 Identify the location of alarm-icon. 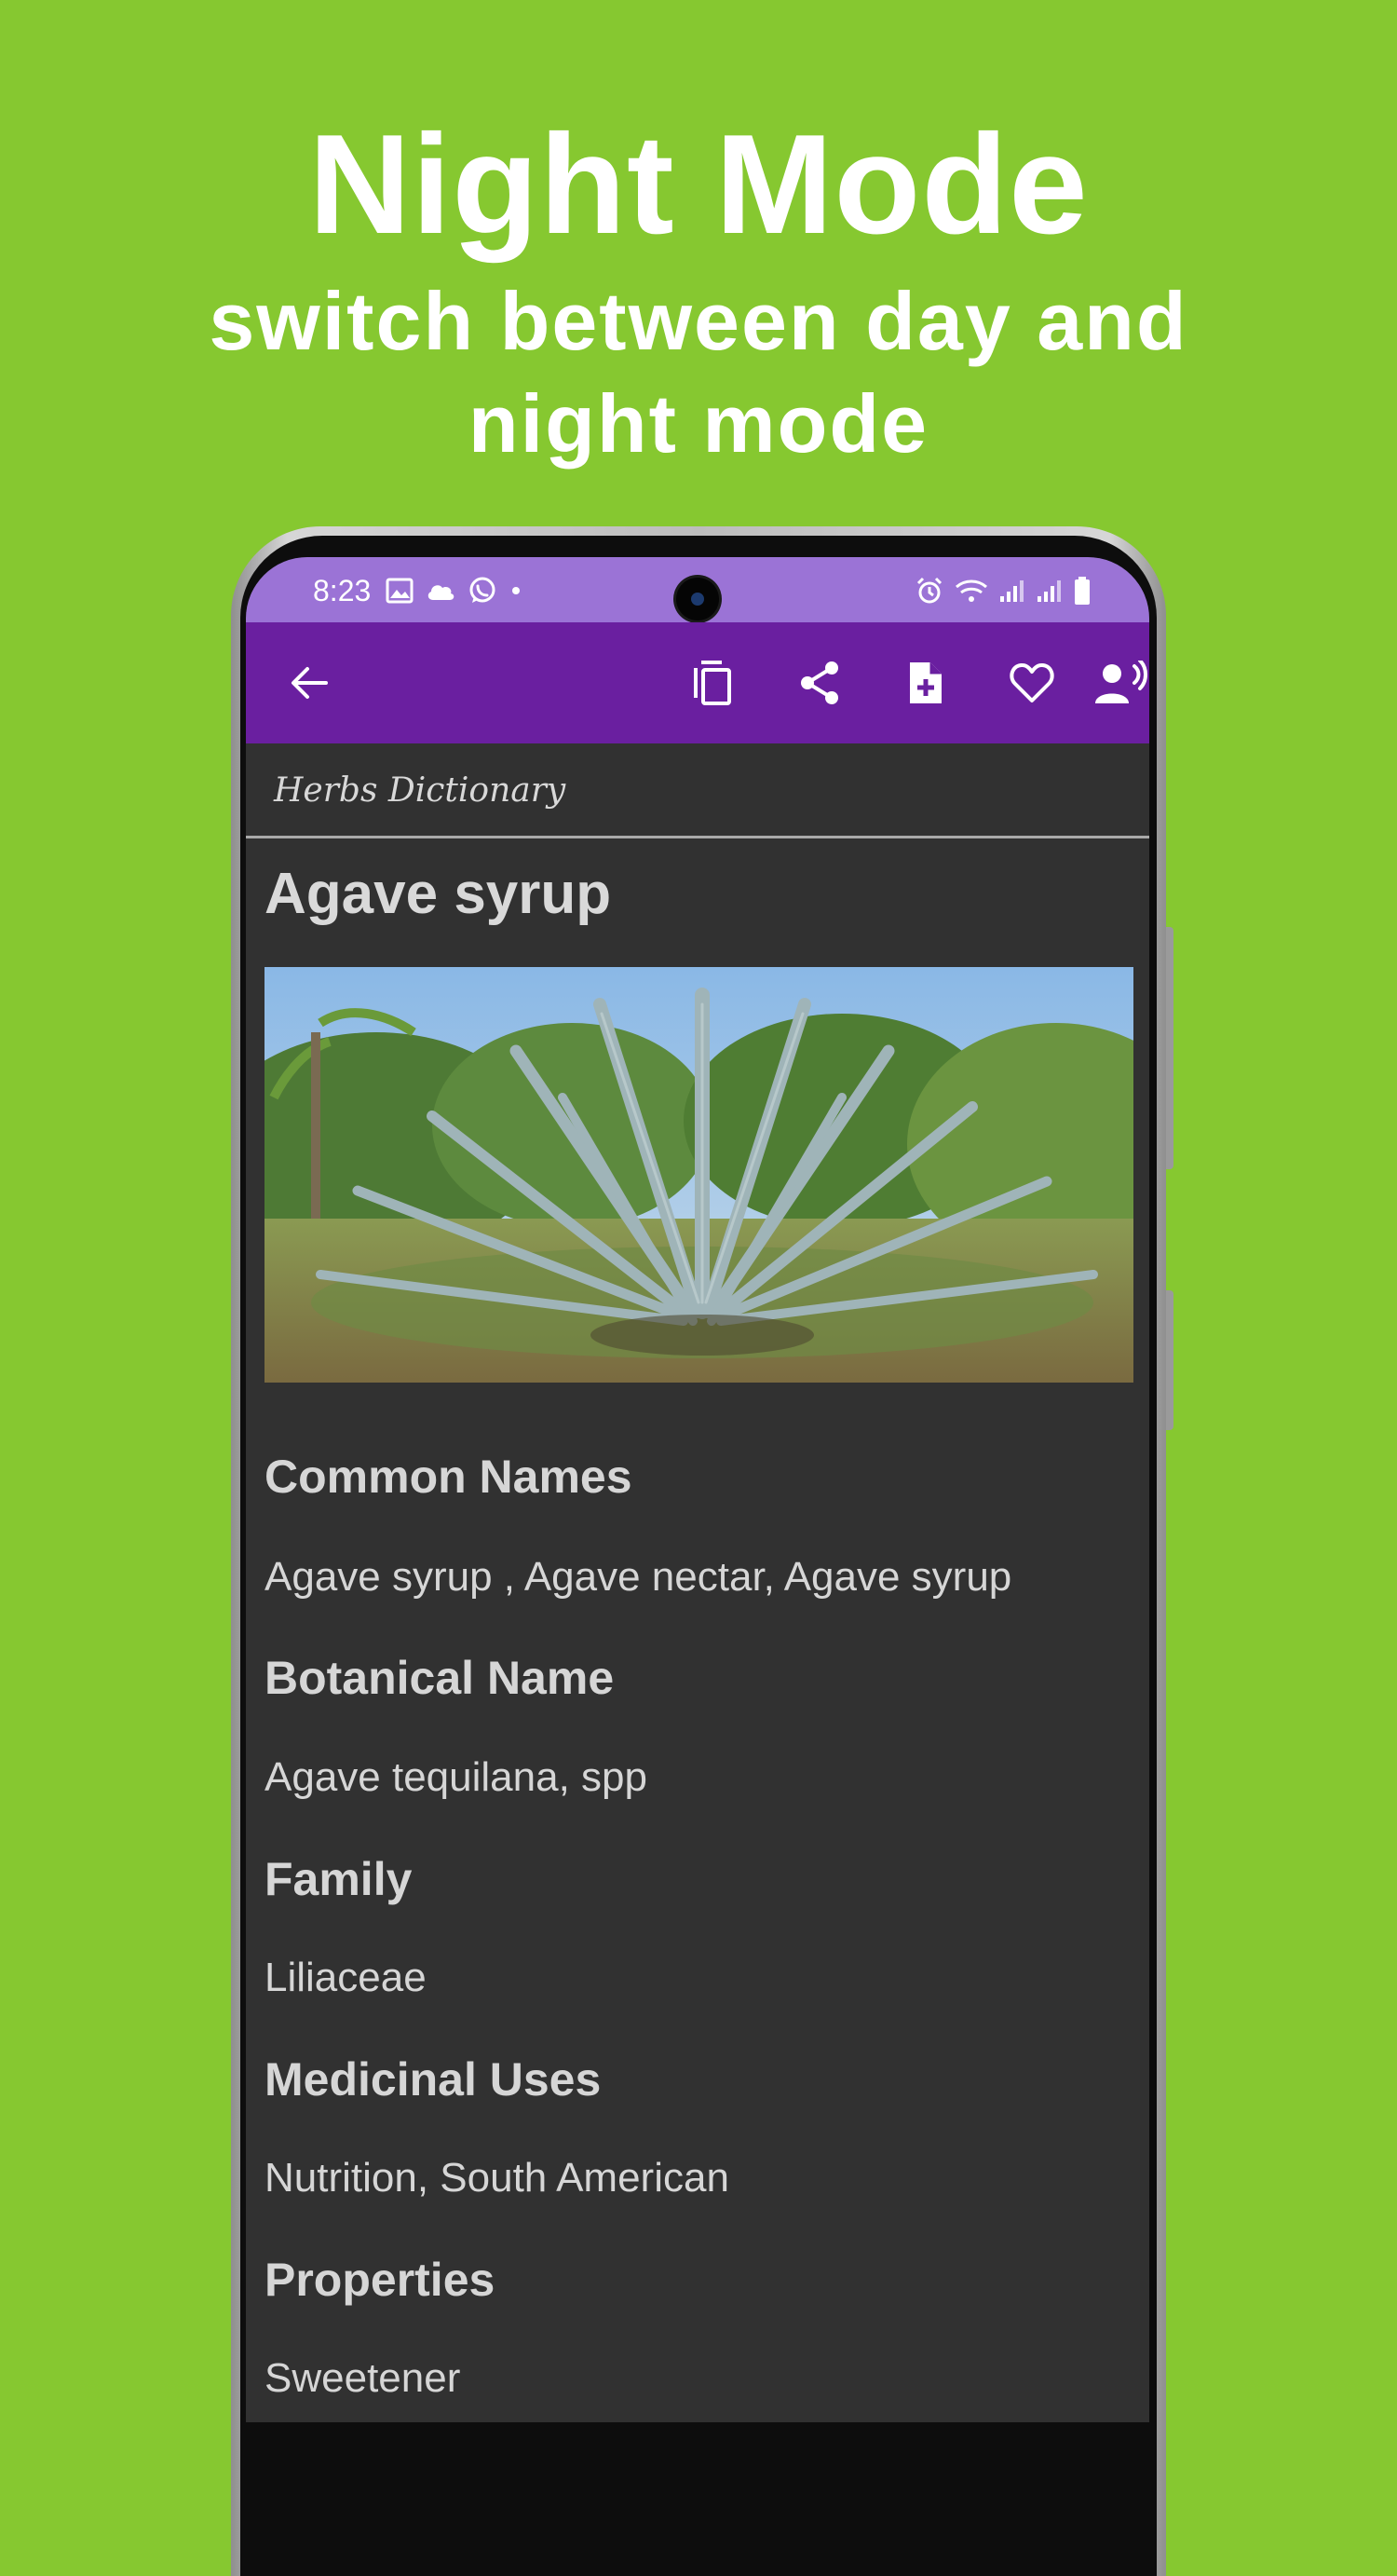
(930, 590).